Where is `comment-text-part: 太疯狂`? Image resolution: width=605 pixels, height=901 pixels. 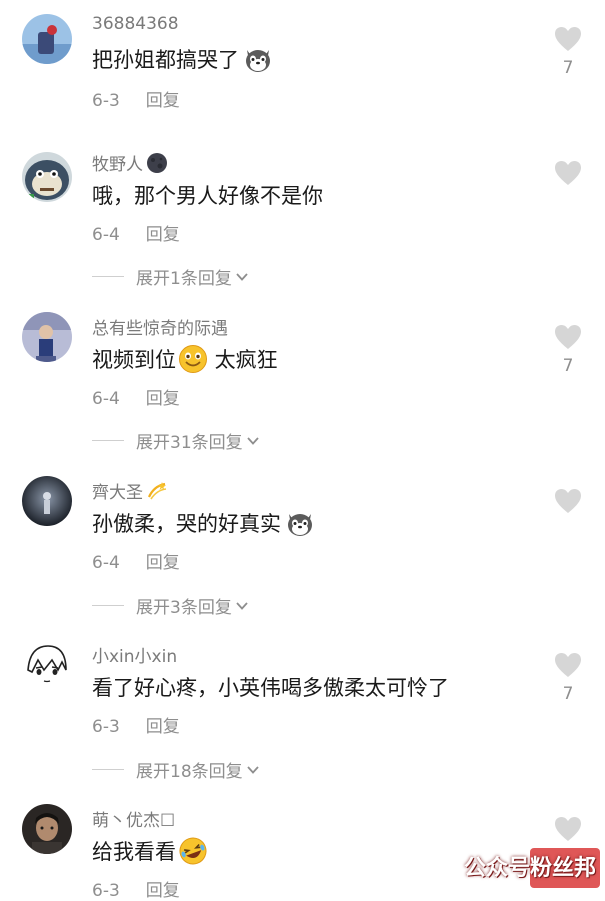 comment-text-part: 太疯狂 is located at coordinates (243, 360).